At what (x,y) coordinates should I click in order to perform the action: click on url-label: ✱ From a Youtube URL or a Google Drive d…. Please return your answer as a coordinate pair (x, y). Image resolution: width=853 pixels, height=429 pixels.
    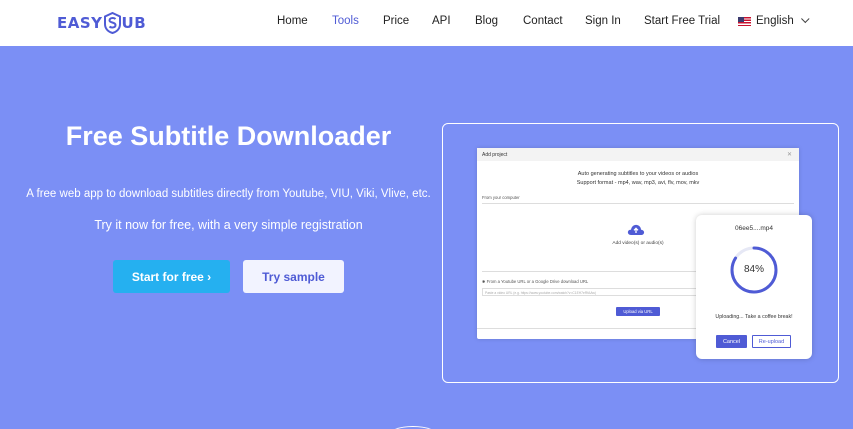
    Looking at the image, I should click on (535, 281).